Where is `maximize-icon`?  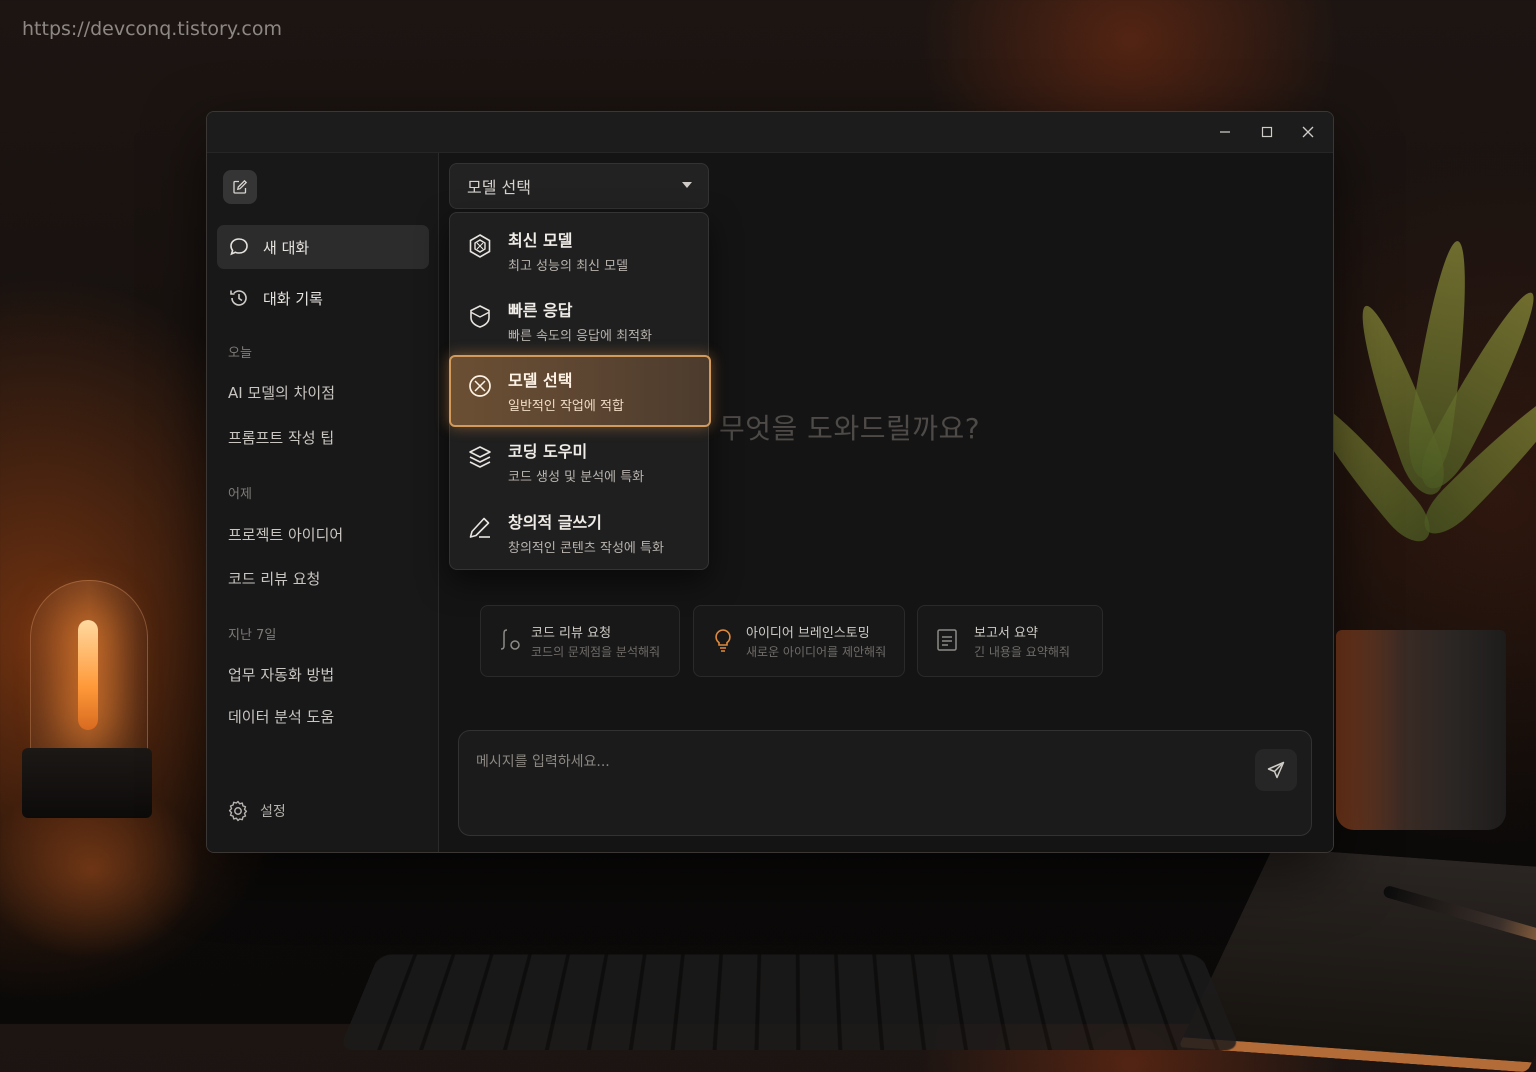 maximize-icon is located at coordinates (1267, 132).